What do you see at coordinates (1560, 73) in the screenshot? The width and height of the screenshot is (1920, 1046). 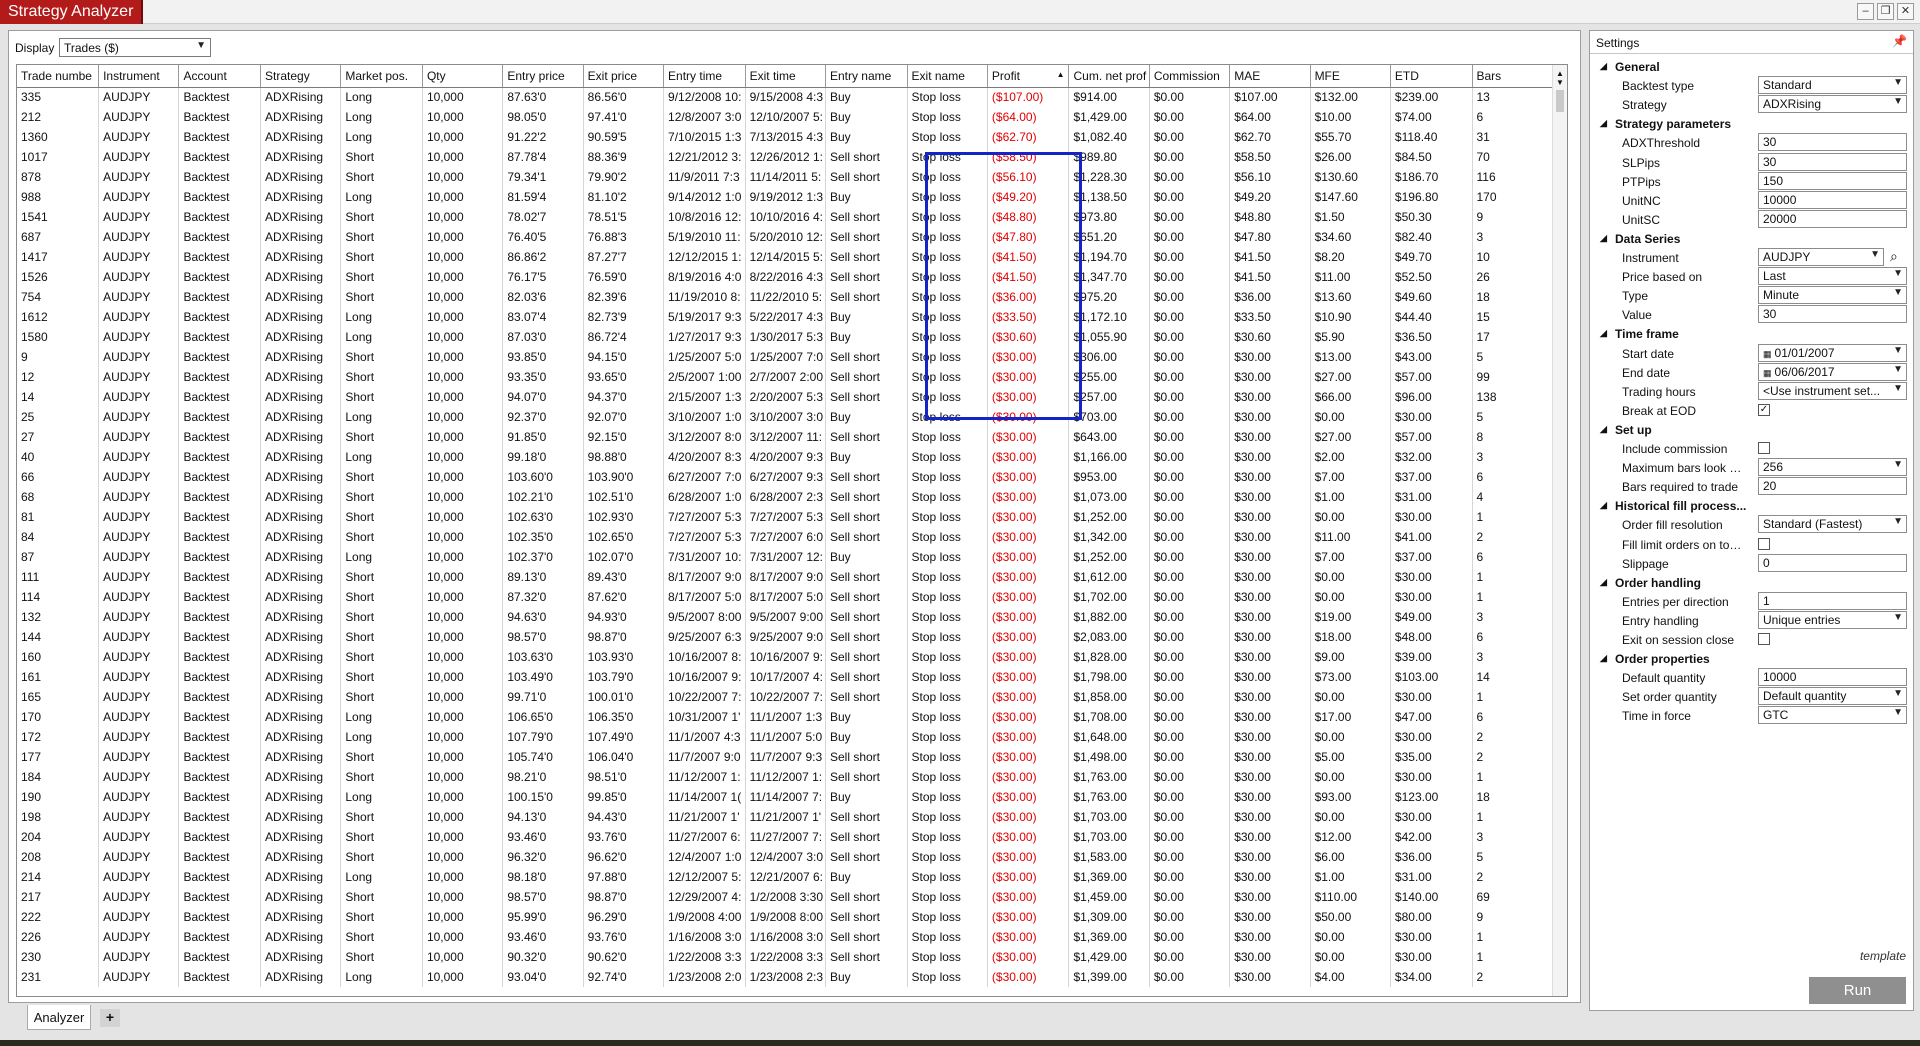 I see `scroll-up-icon: ▲` at bounding box center [1560, 73].